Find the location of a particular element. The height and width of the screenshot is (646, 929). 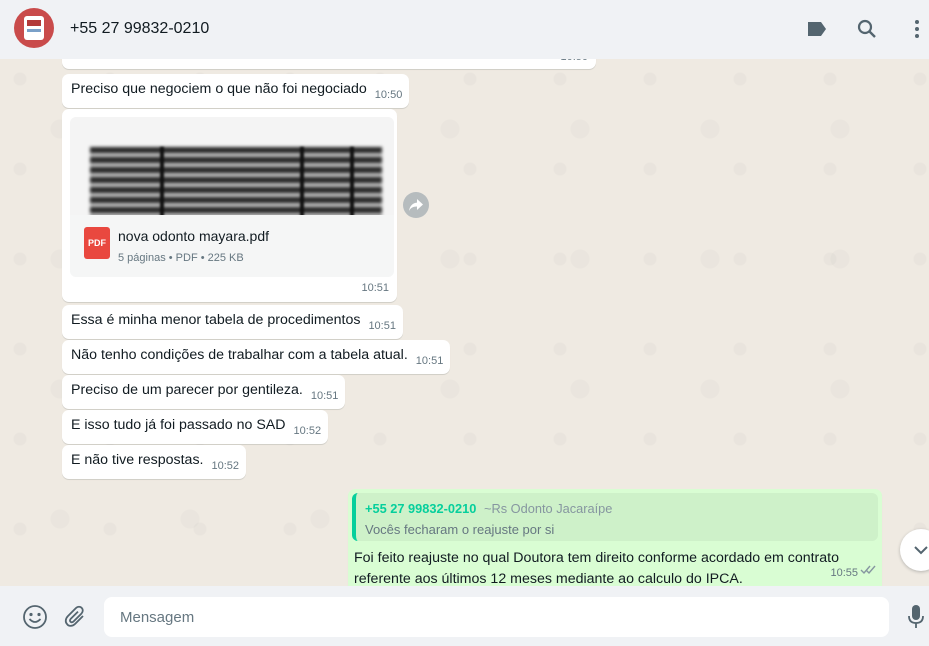

message-text: E isso tudo já foi passado no SAD is located at coordinates (178, 425).